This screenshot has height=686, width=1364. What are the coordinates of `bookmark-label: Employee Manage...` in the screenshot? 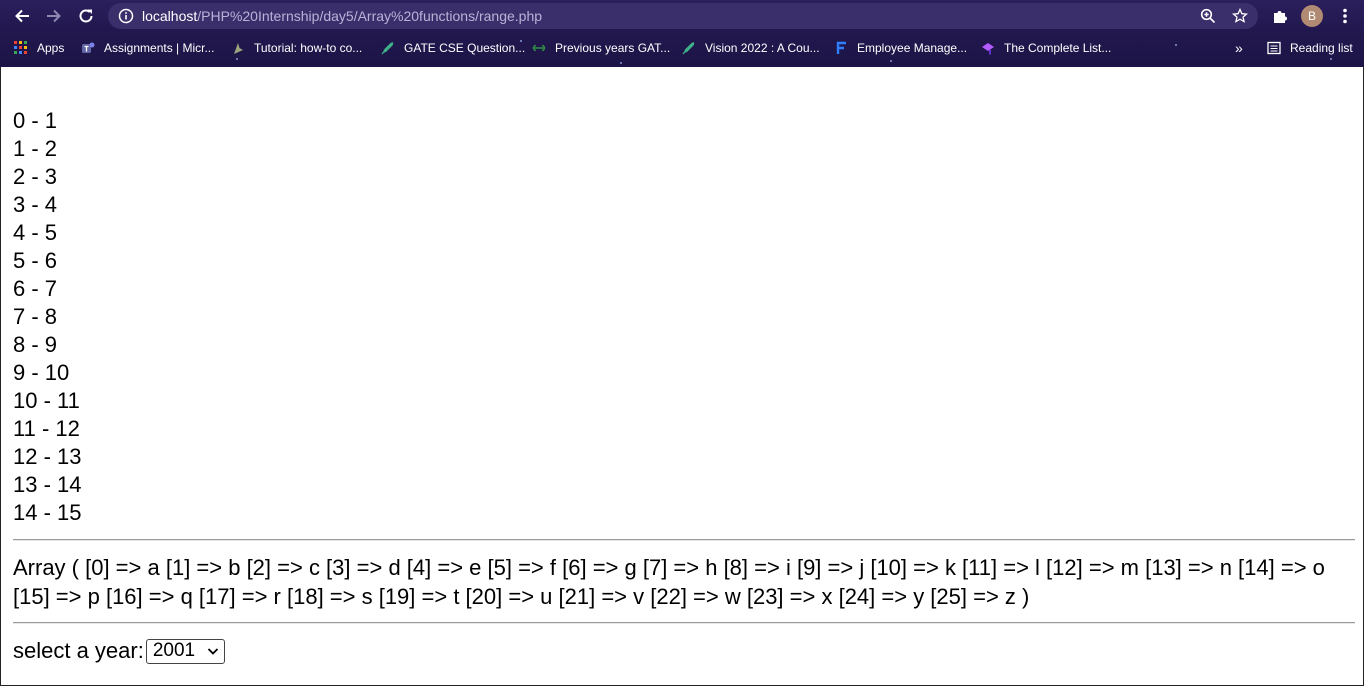 It's located at (912, 48).